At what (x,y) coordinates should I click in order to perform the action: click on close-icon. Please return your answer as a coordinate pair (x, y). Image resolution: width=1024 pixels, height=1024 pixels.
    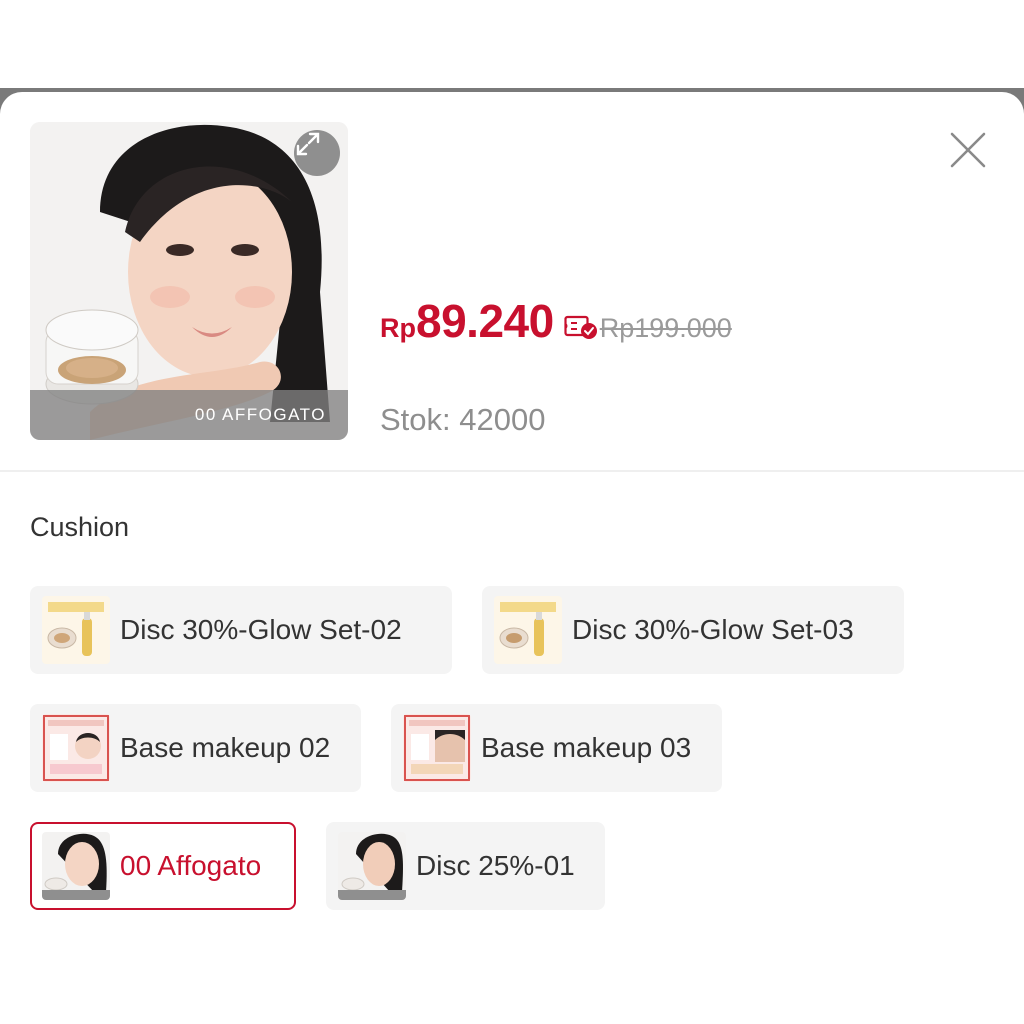
    Looking at the image, I should click on (968, 150).